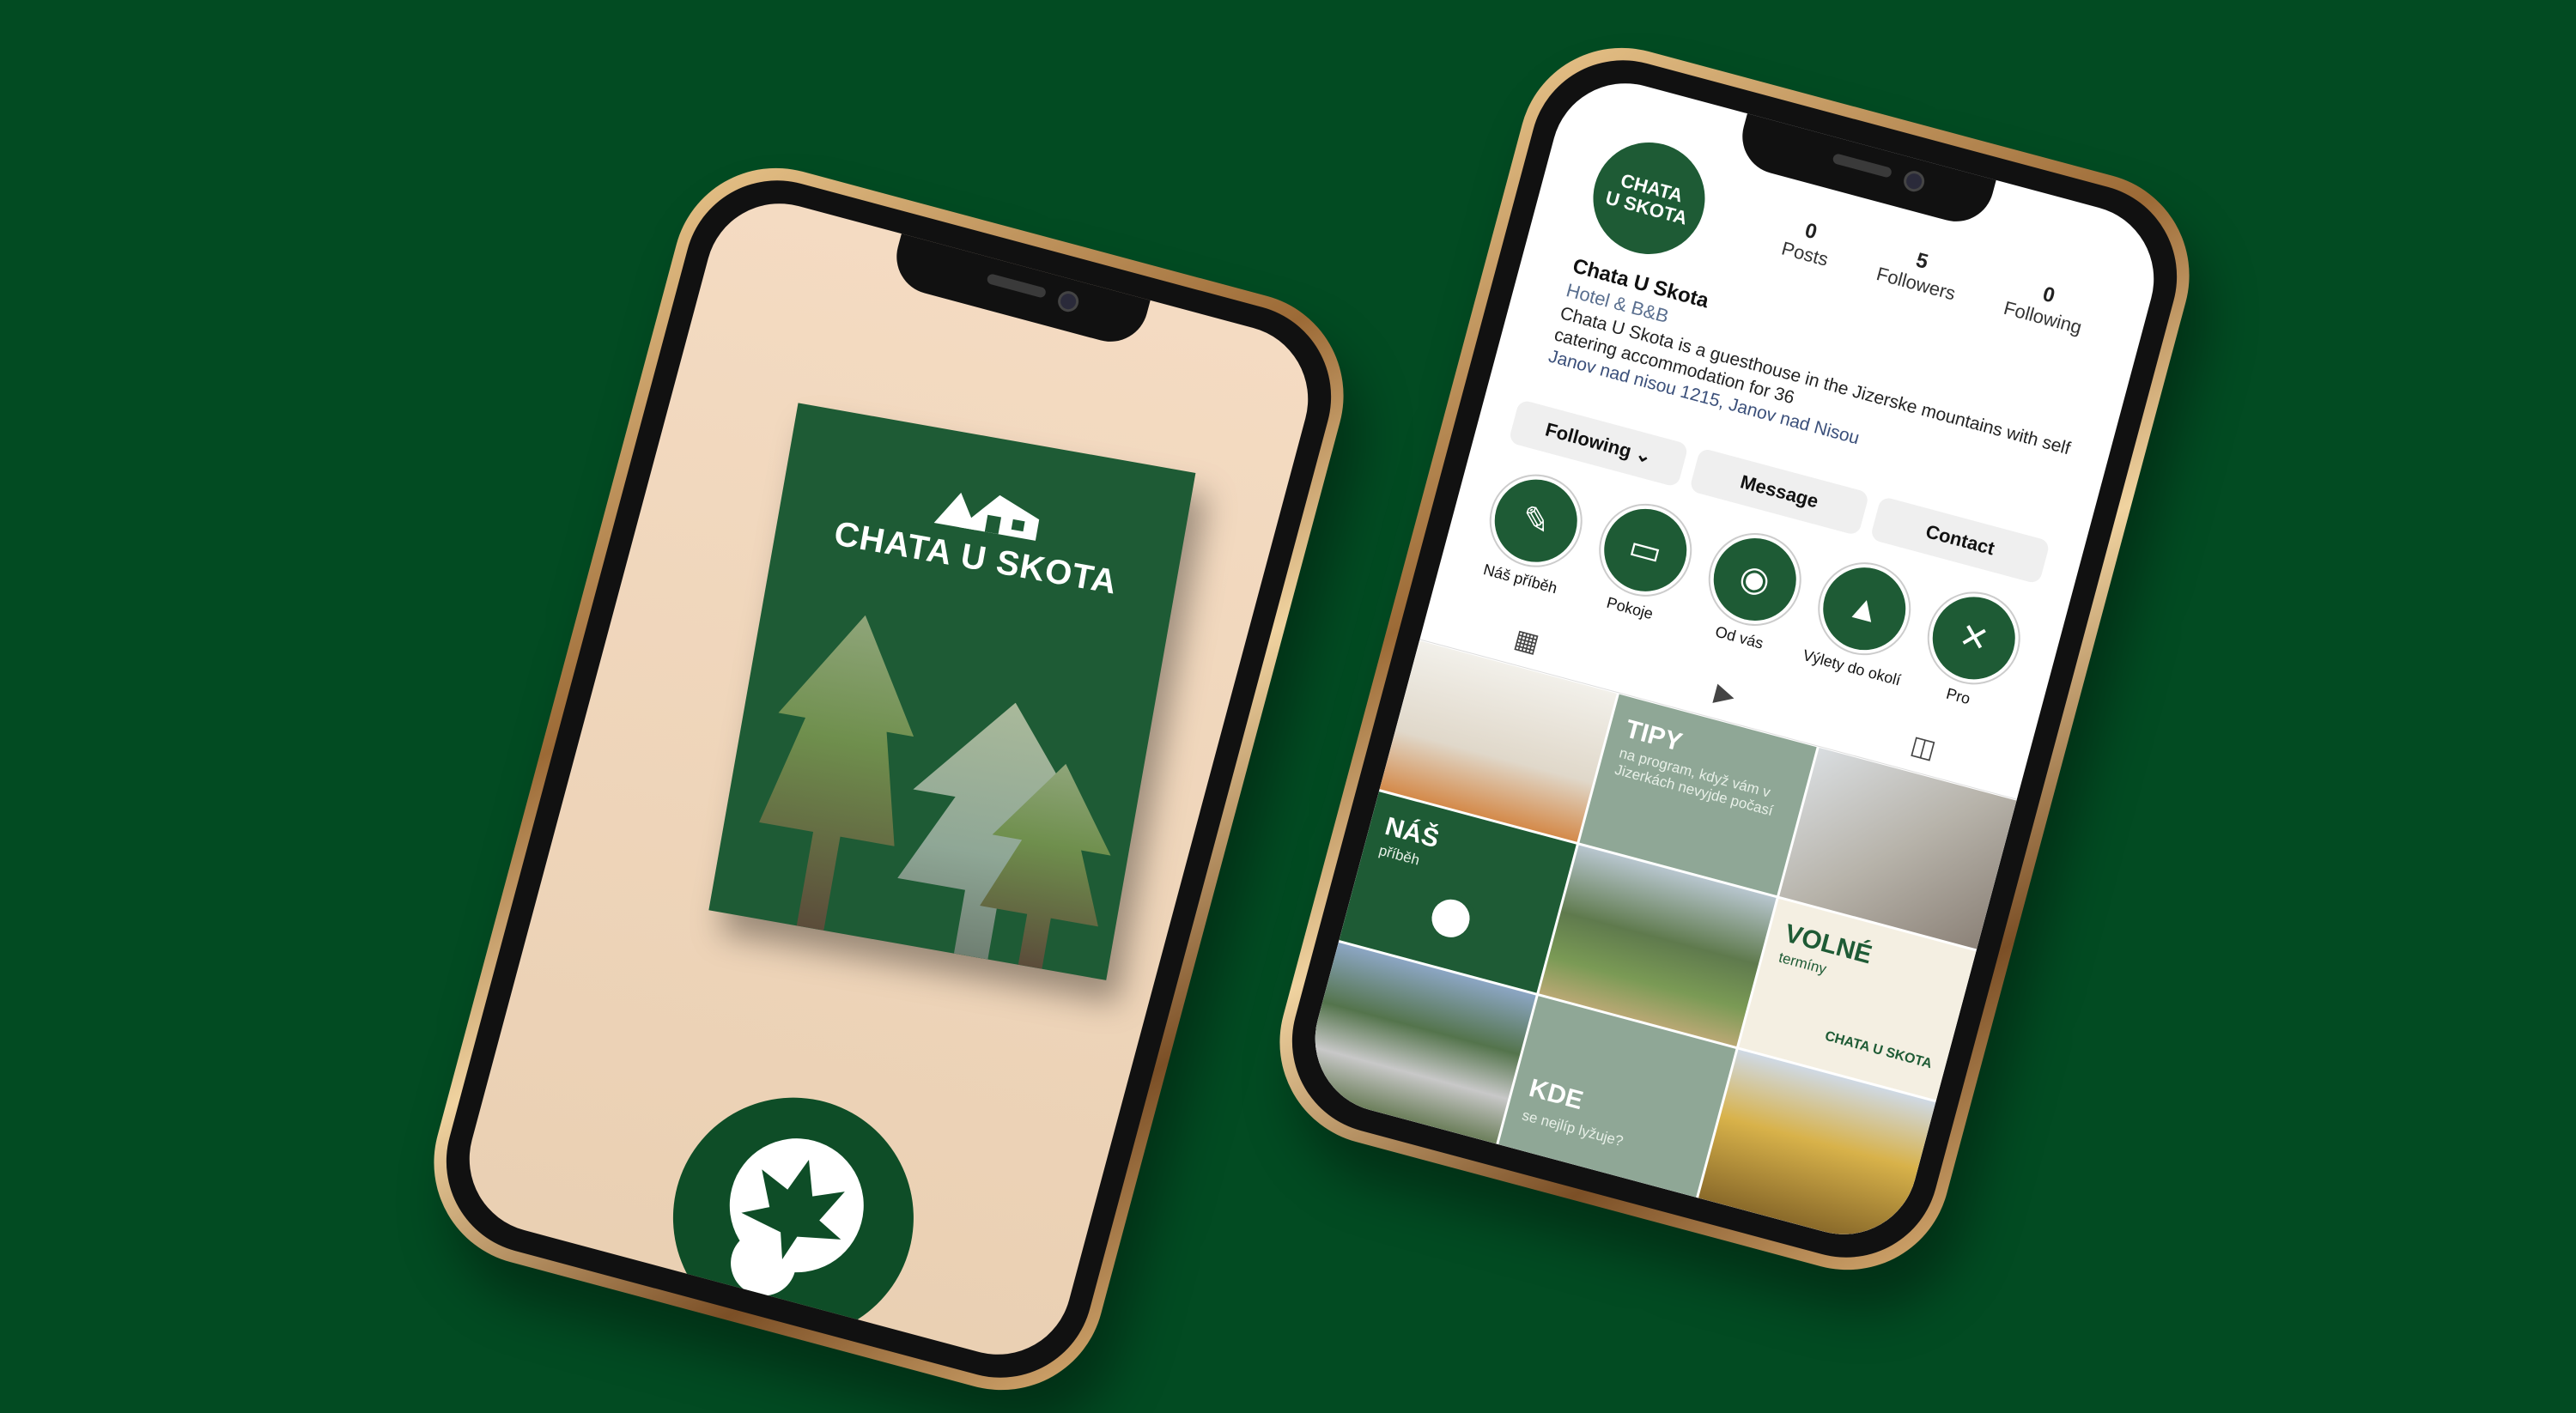 The width and height of the screenshot is (2576, 1413). What do you see at coordinates (2047, 306) in the screenshot?
I see `stat-following: 0 Following` at bounding box center [2047, 306].